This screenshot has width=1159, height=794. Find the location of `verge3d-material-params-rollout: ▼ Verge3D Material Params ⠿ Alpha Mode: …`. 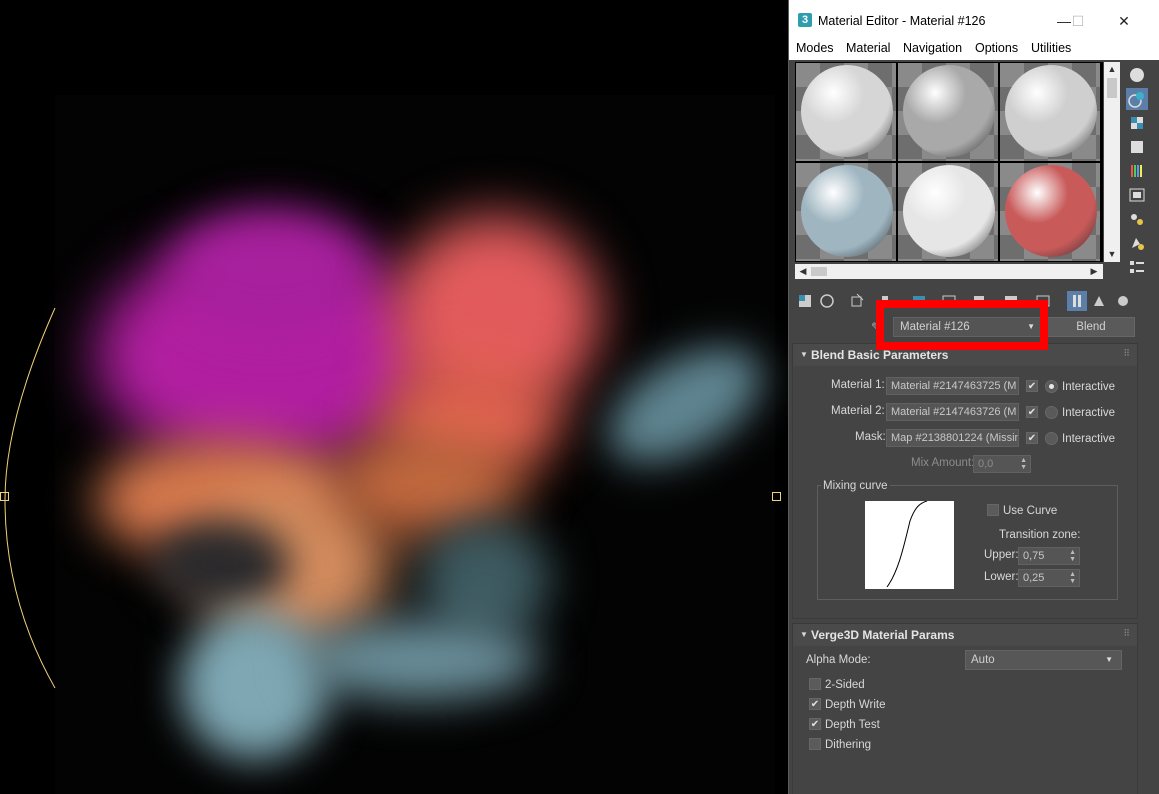

verge3d-material-params-rollout: ▼ Verge3D Material Params ⠿ Alpha Mode: … is located at coordinates (965, 708).